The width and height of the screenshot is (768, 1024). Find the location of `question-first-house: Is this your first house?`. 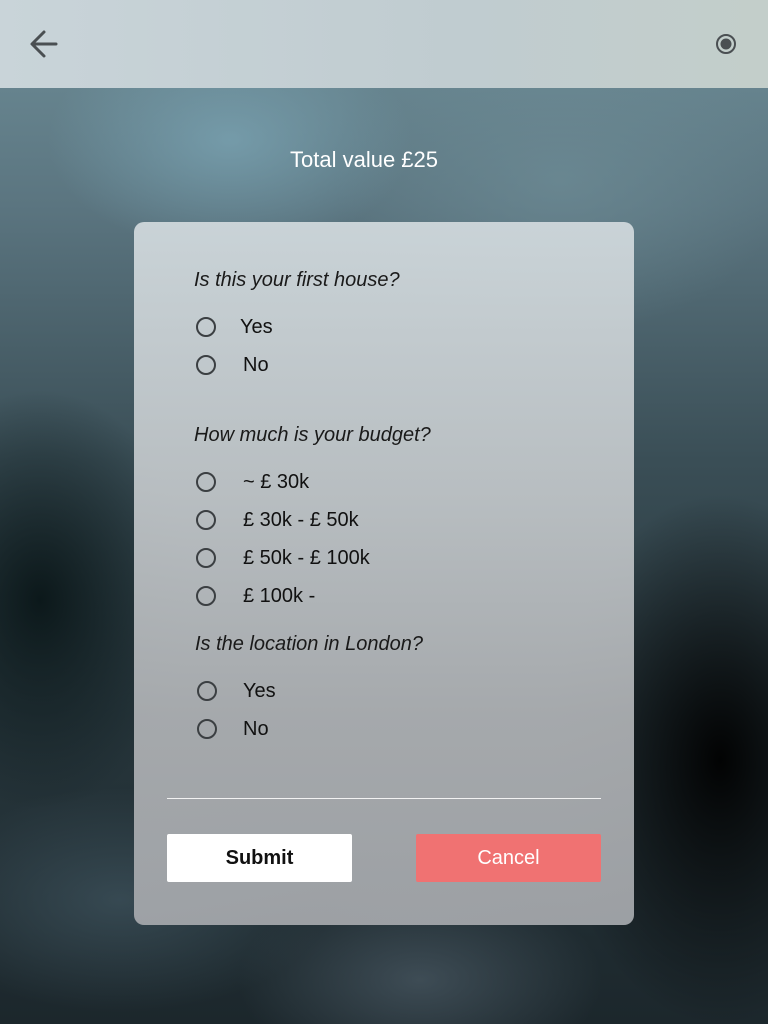

question-first-house: Is this your first house? is located at coordinates (297, 280).